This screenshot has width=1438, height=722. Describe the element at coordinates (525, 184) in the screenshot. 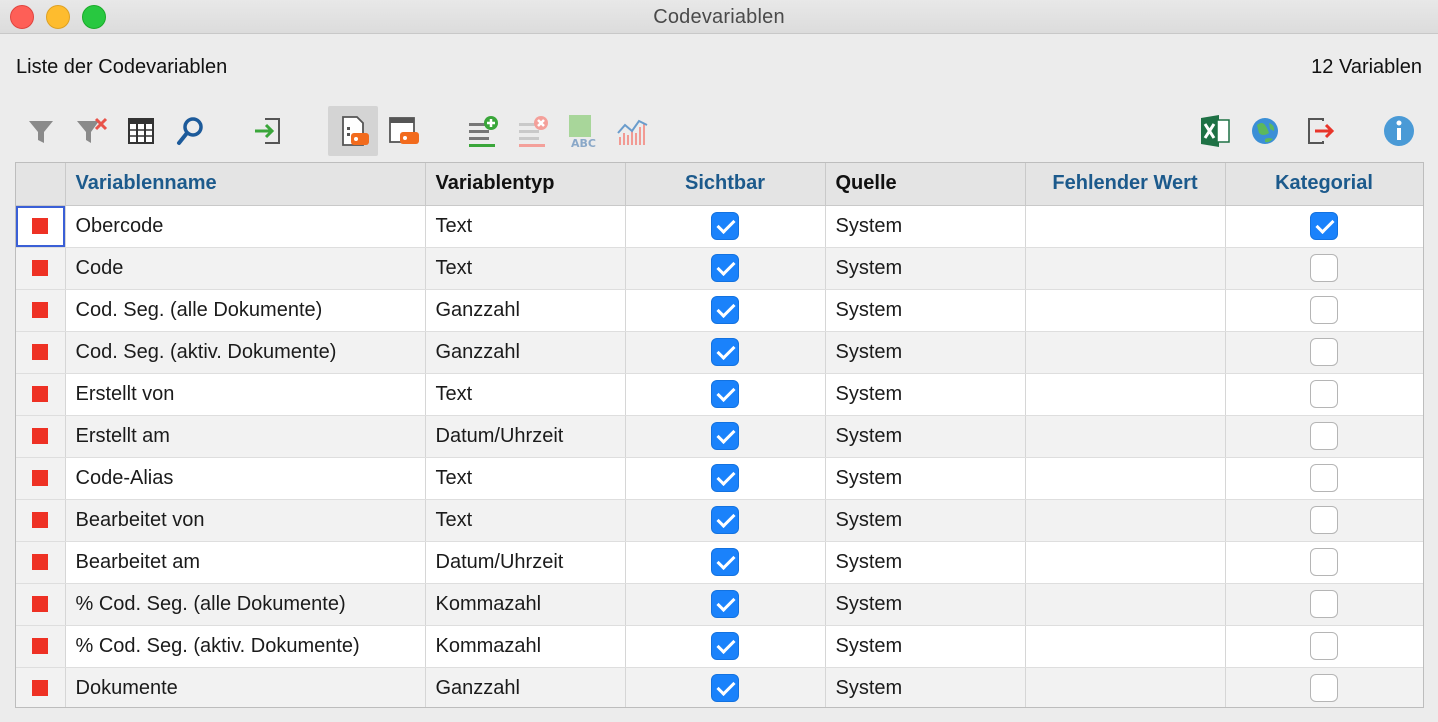

I see `column-header-variablentyp: Variablentyp` at that location.